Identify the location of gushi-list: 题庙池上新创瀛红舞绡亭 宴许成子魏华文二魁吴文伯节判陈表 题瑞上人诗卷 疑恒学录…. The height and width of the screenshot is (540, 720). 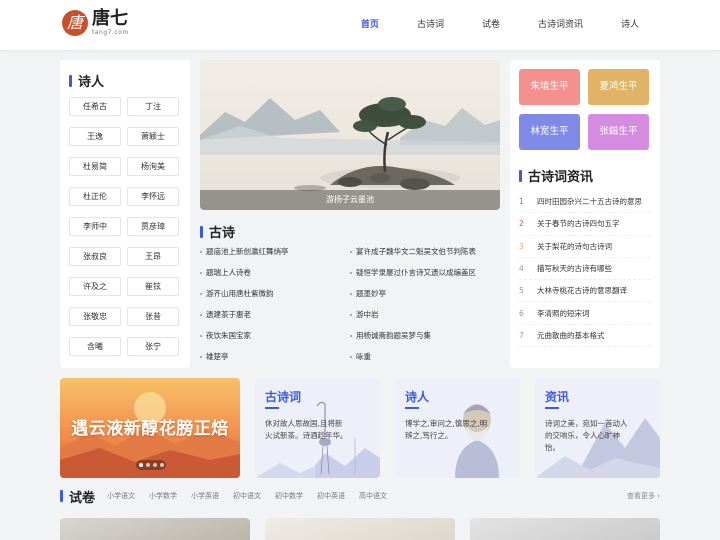
(350, 304).